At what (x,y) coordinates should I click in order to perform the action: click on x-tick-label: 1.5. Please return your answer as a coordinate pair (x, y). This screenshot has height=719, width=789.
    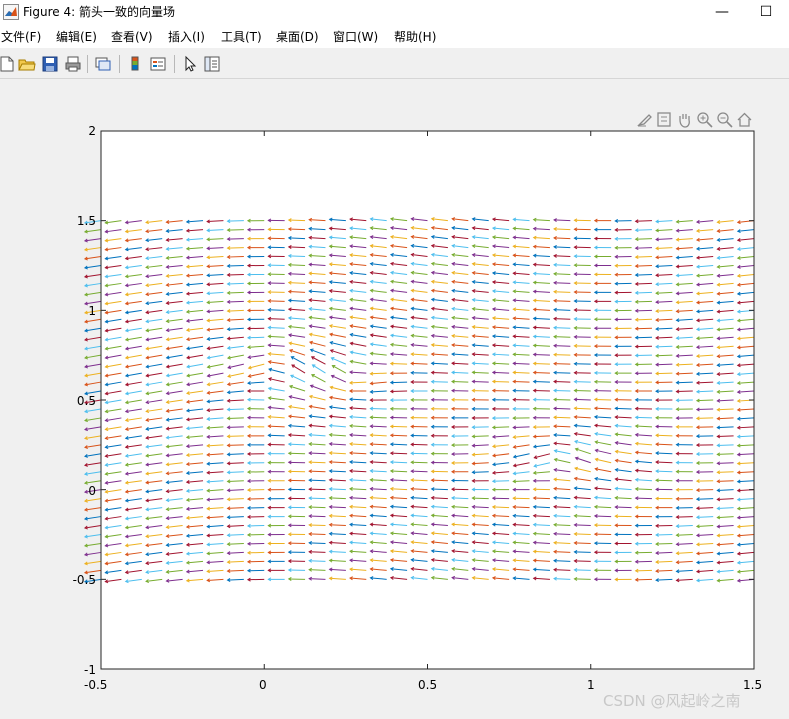
    Looking at the image, I should click on (753, 685).